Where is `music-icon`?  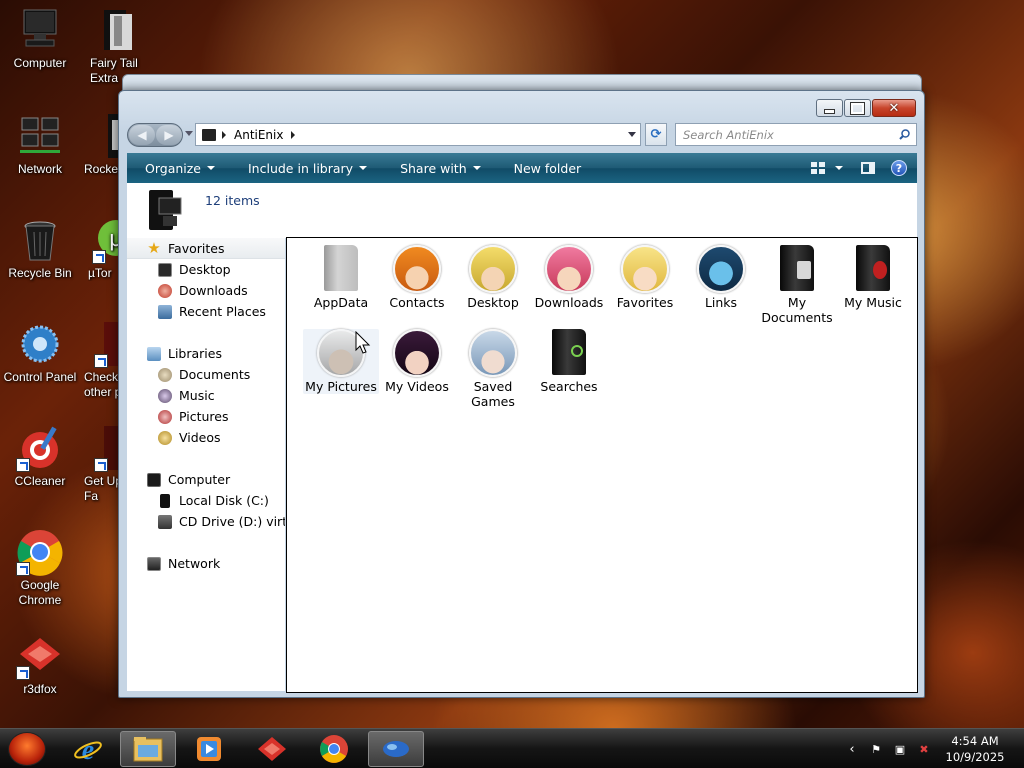
music-icon is located at coordinates (165, 395).